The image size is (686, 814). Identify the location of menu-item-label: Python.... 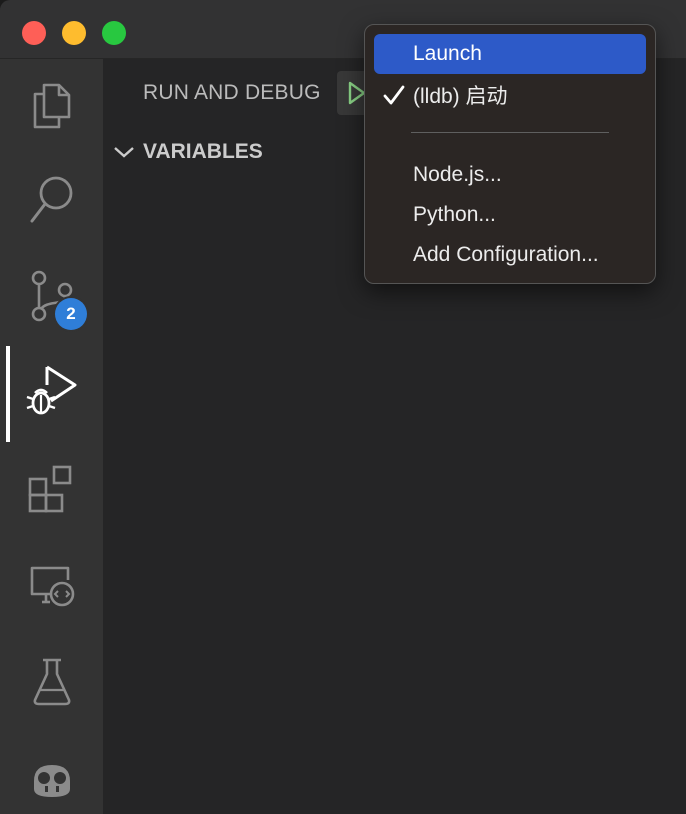
(454, 214).